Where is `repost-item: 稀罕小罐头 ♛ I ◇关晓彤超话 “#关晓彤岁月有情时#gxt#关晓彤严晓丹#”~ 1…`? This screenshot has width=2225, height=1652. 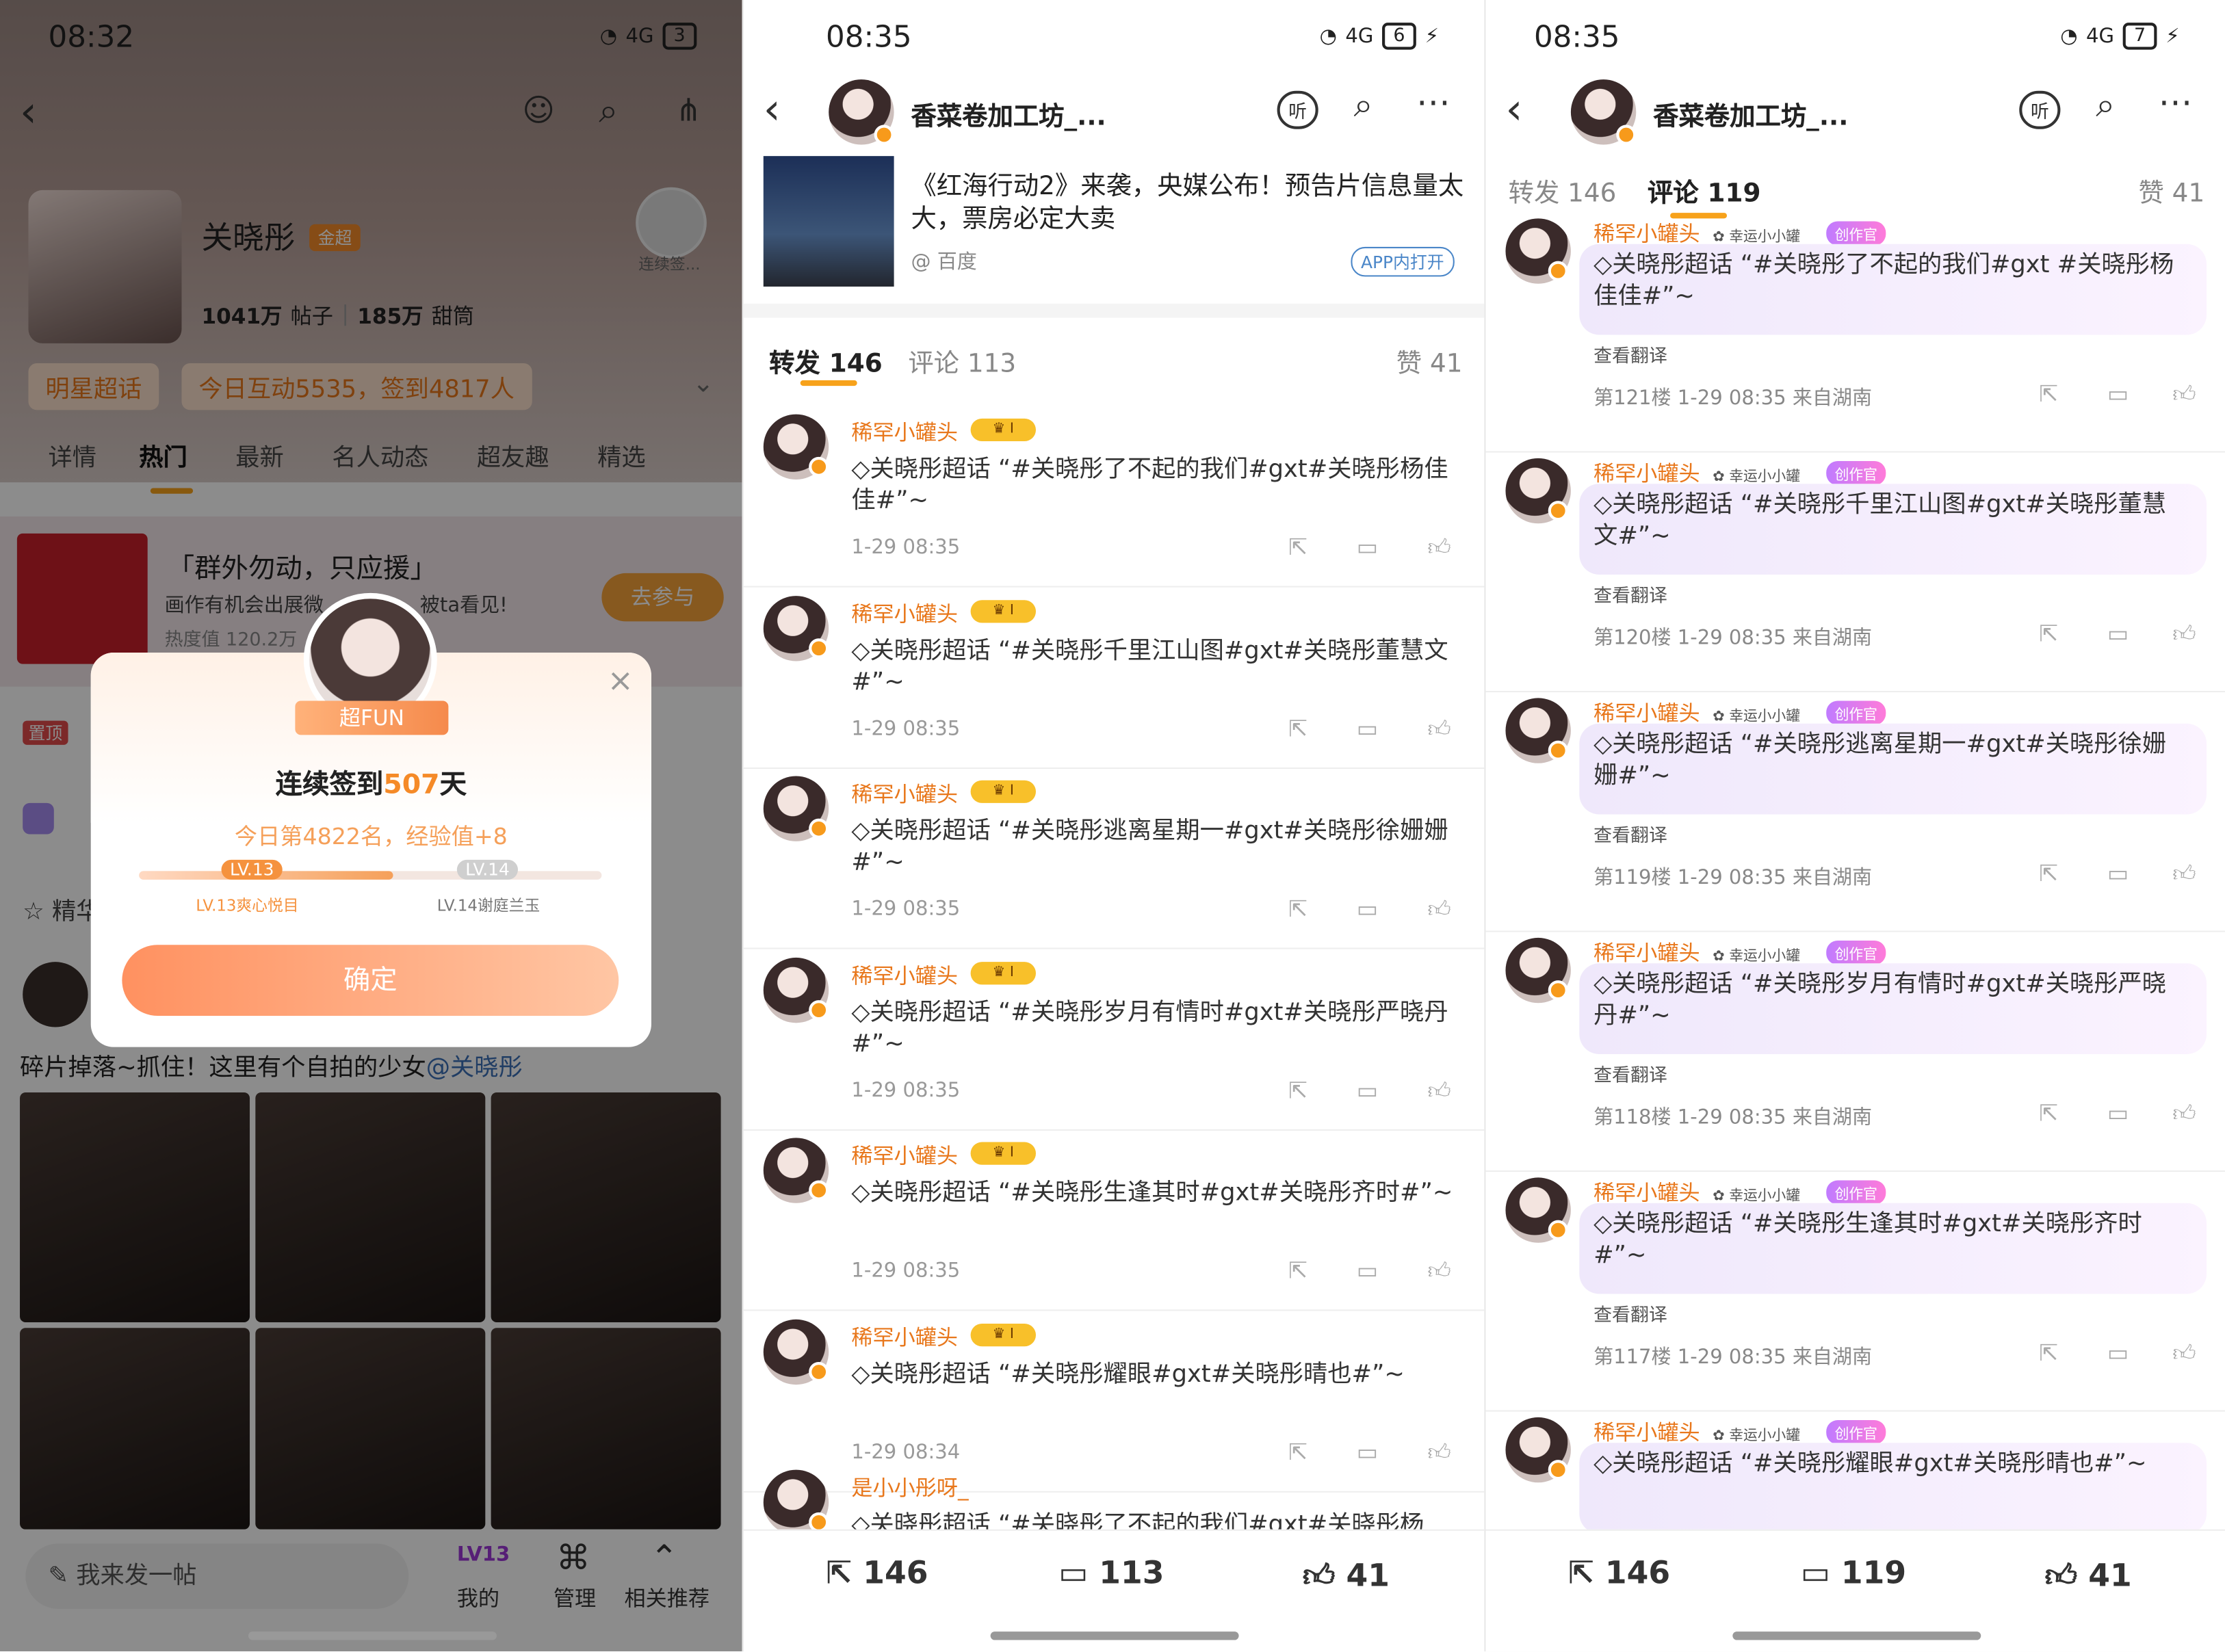 repost-item: 稀罕小罐头 ♛ I ◇关晓彤超话 “#关晓彤岁月有情时#gxt#关晓彤严晓丹#”~ 1… is located at coordinates (1114, 1040).